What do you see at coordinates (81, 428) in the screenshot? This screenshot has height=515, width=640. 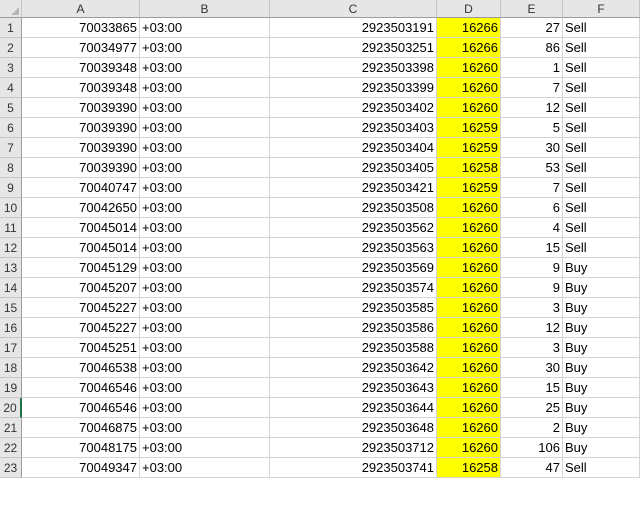 I see `cell-a: 70046875` at bounding box center [81, 428].